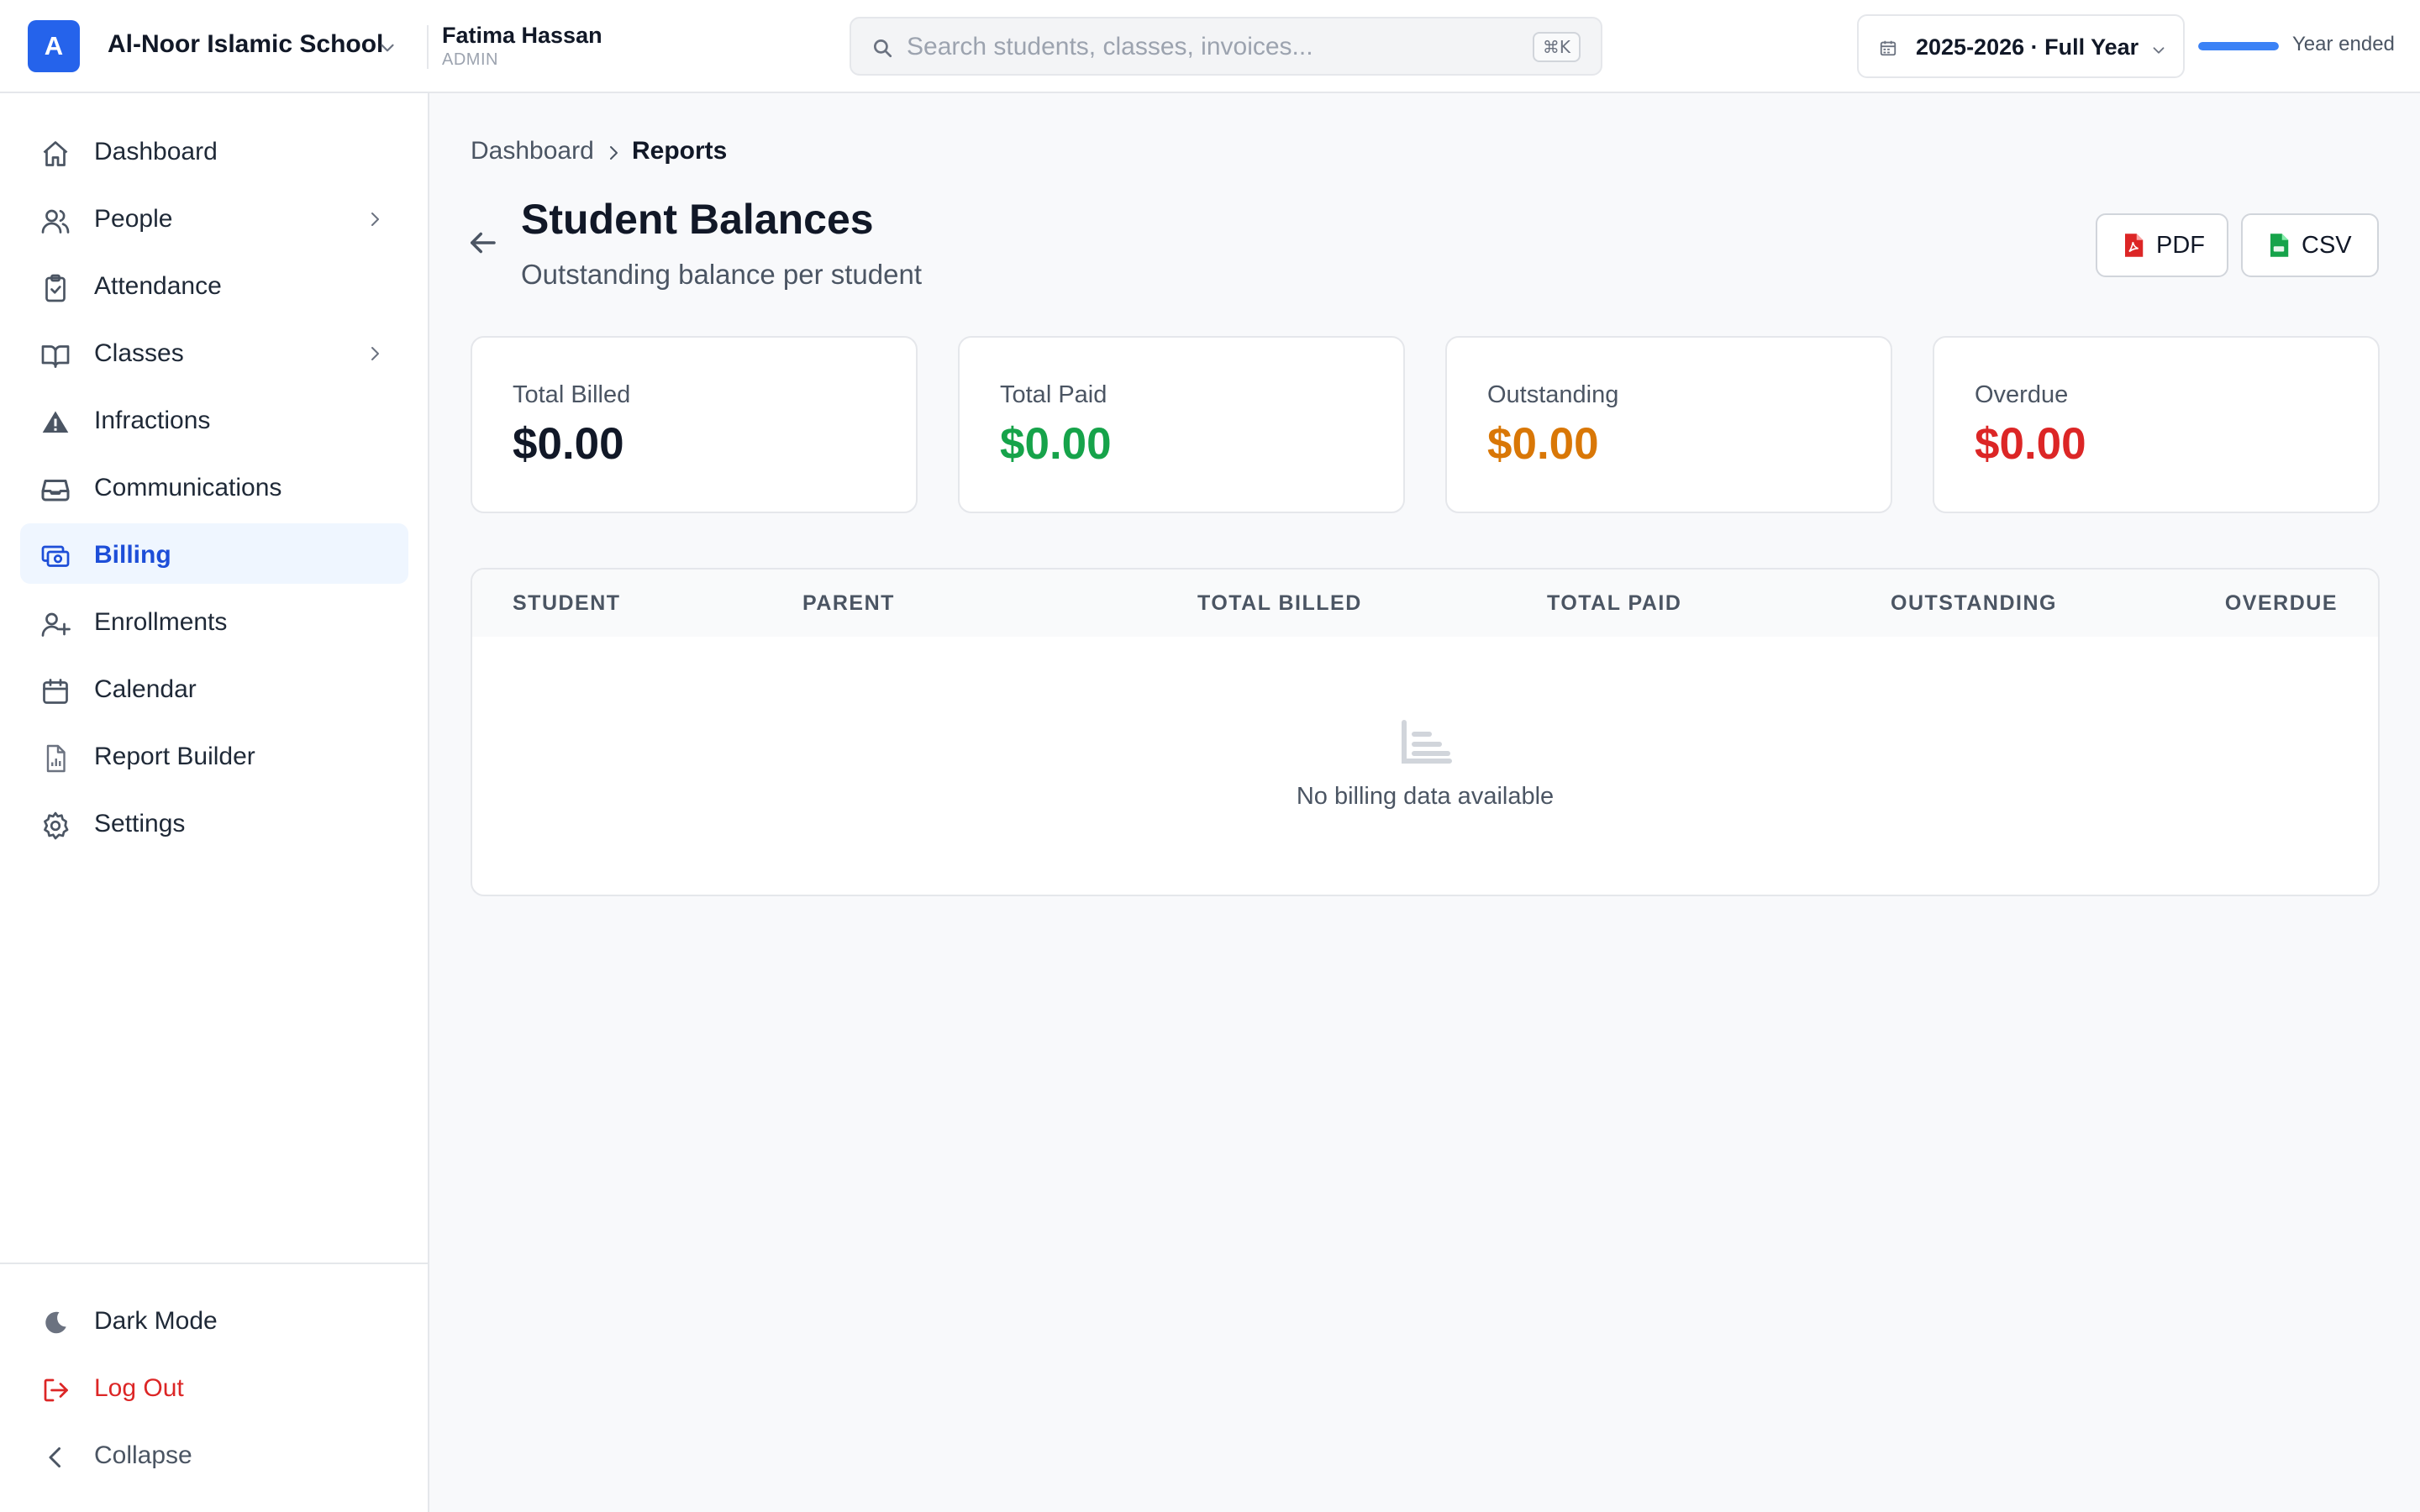  What do you see at coordinates (55, 153) in the screenshot?
I see `home-icon` at bounding box center [55, 153].